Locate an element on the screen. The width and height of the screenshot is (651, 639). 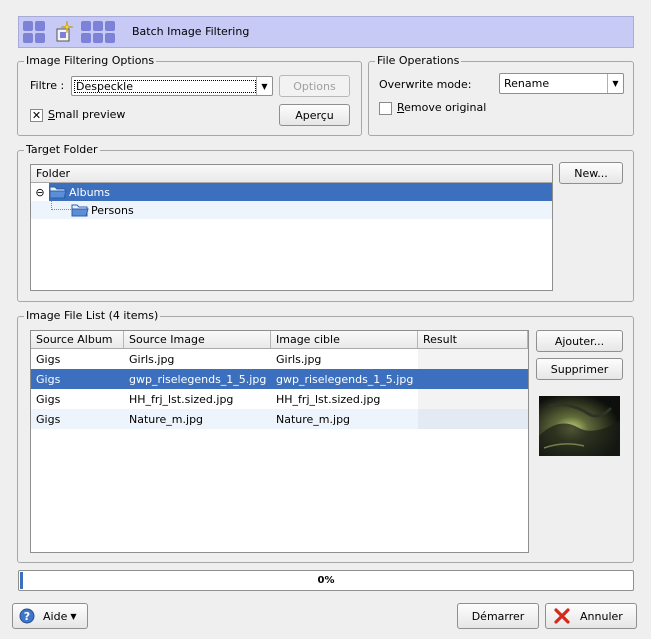
column-header-folder: Folder is located at coordinates (291, 173).